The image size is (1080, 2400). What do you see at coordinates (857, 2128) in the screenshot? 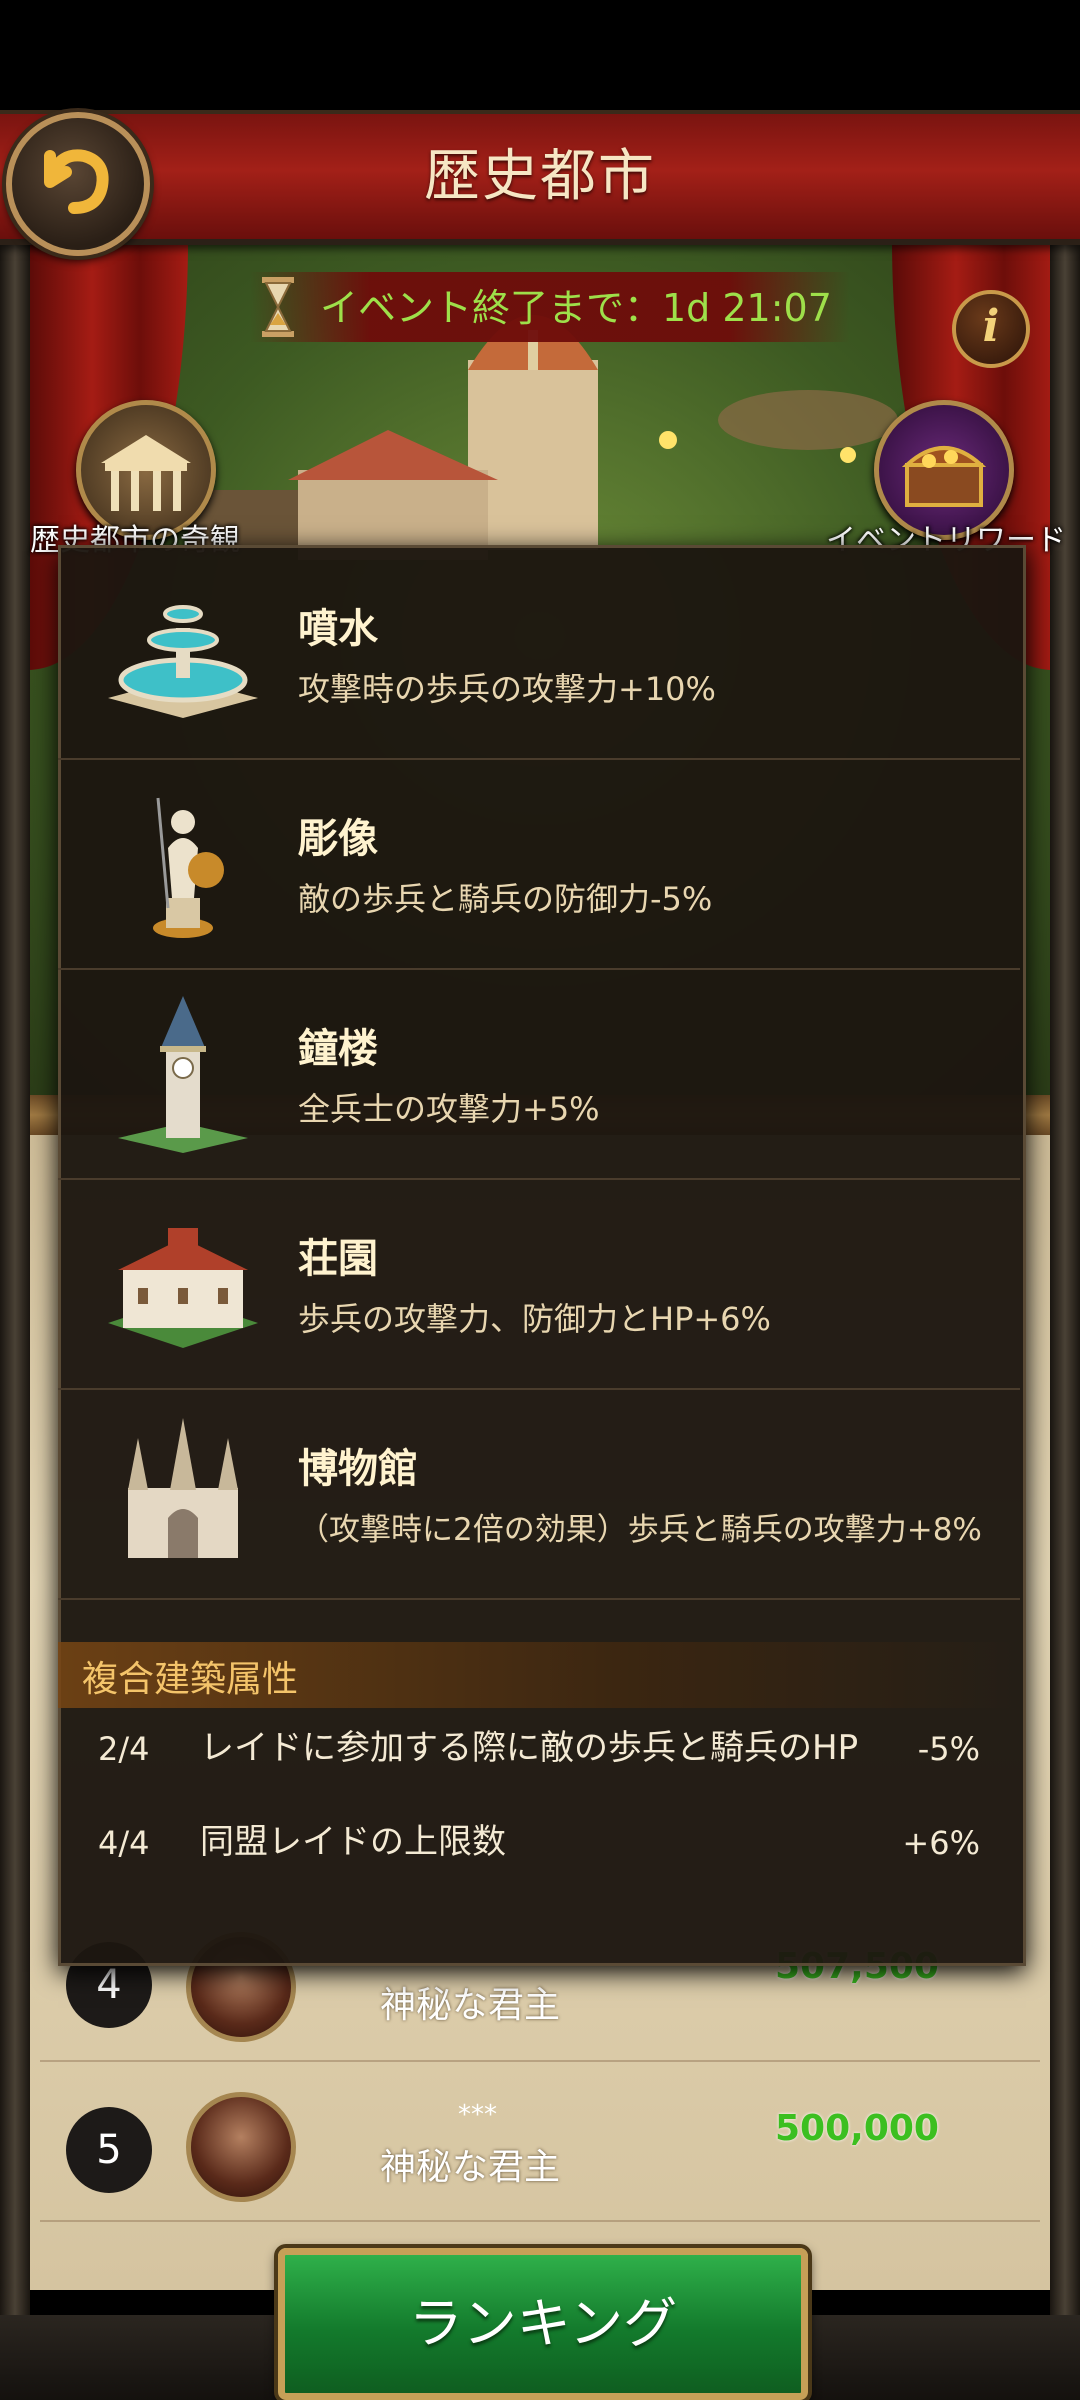
I see `player-score: 500,000` at bounding box center [857, 2128].